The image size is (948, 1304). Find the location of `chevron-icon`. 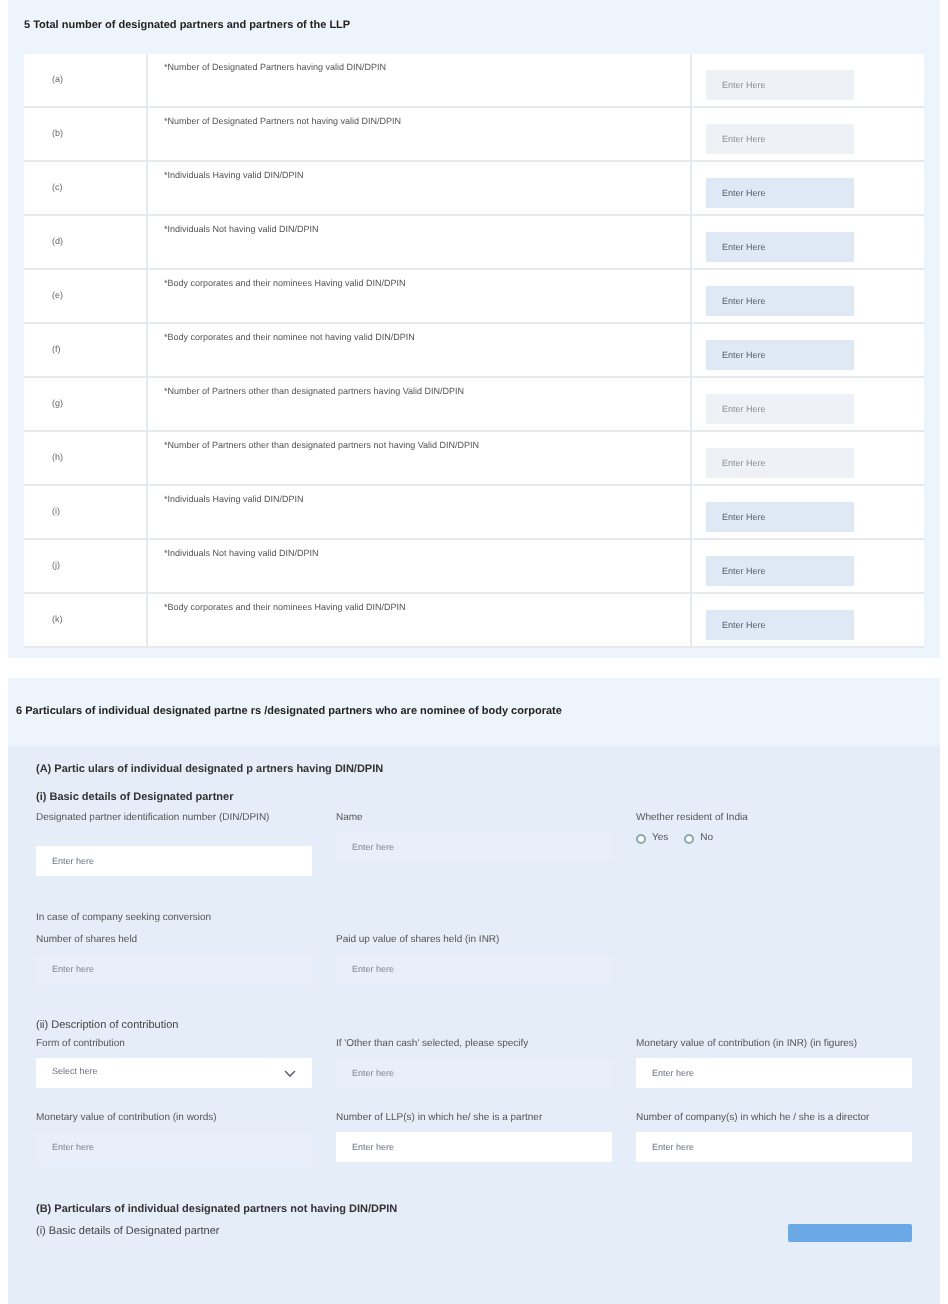

chevron-icon is located at coordinates (290, 1073).